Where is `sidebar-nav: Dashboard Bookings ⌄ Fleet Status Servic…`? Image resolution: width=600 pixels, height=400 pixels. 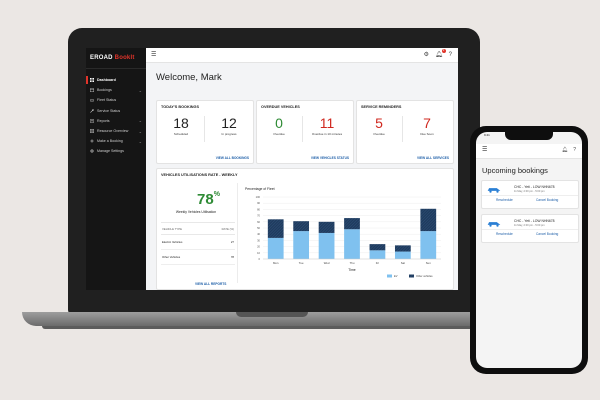
sidebar-nav: Dashboard Bookings ⌄ Fleet Status Servic… is located at coordinates (116, 116).